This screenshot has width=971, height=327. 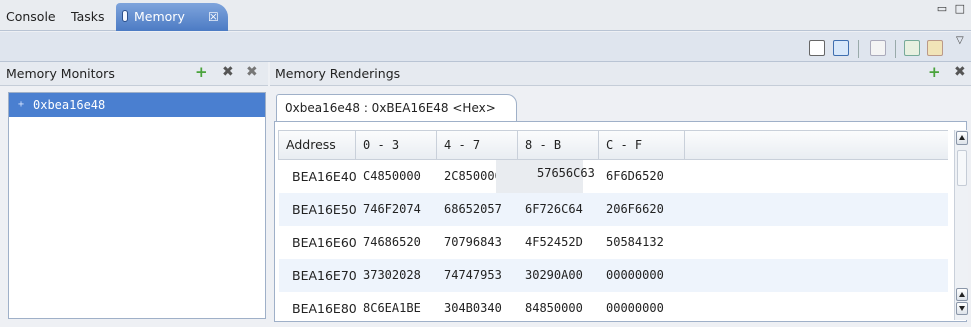 I want to click on memory-cell: 206F6620, so click(x=635, y=209).